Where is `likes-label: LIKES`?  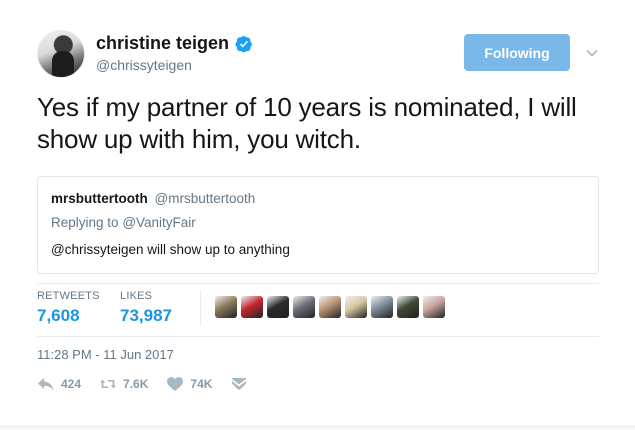
likes-label: LIKES is located at coordinates (136, 296).